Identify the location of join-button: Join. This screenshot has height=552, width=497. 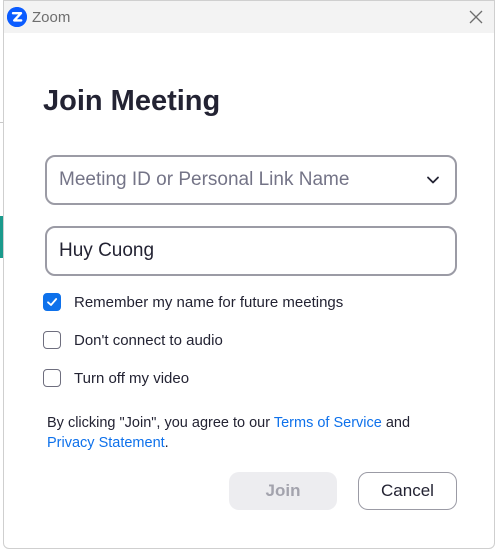
(283, 491).